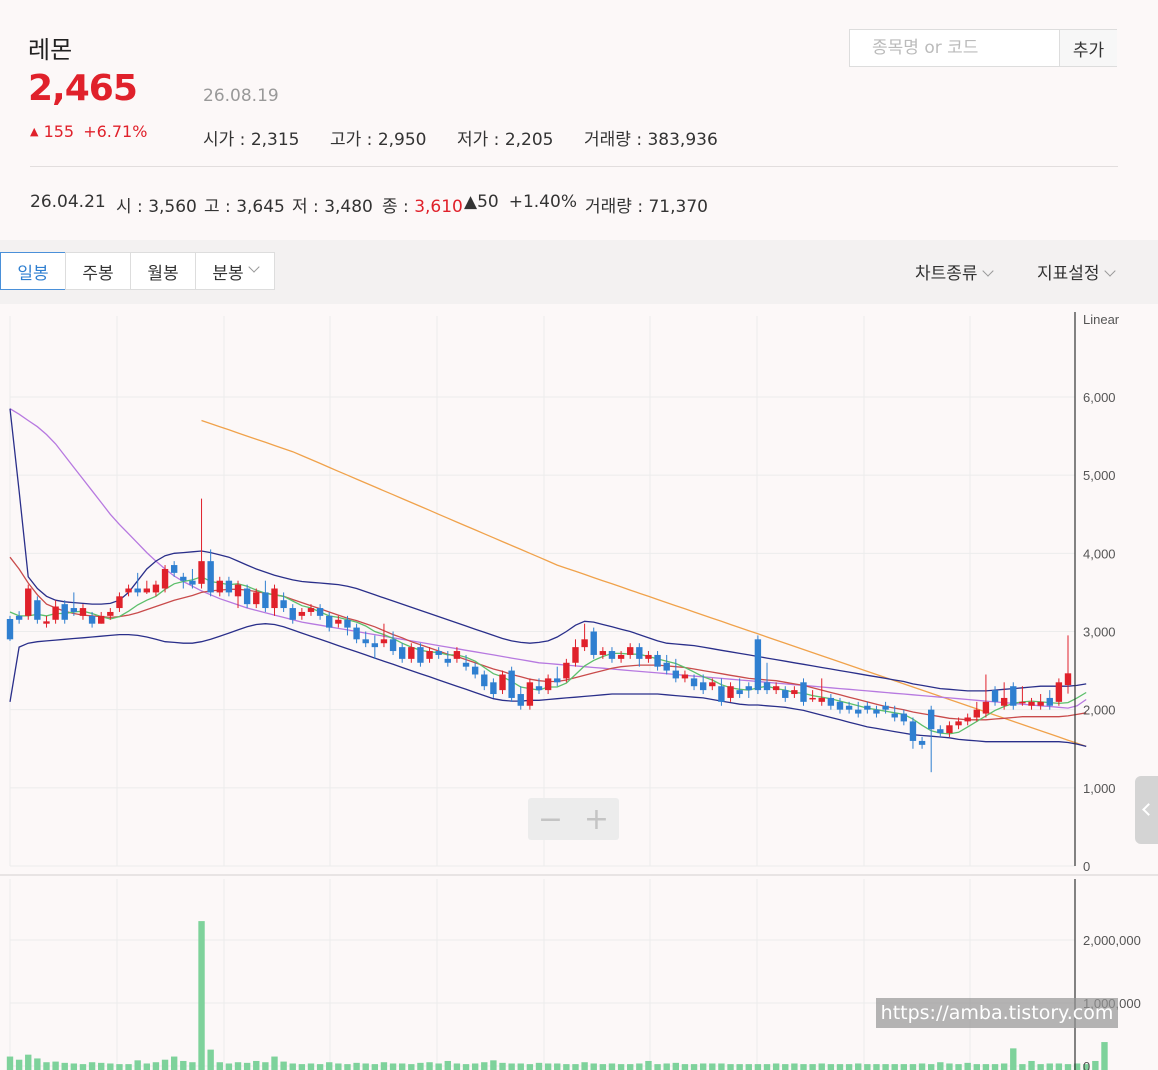  What do you see at coordinates (997, 1013) in the screenshot?
I see `watermark: https://amba.tistory.com` at bounding box center [997, 1013].